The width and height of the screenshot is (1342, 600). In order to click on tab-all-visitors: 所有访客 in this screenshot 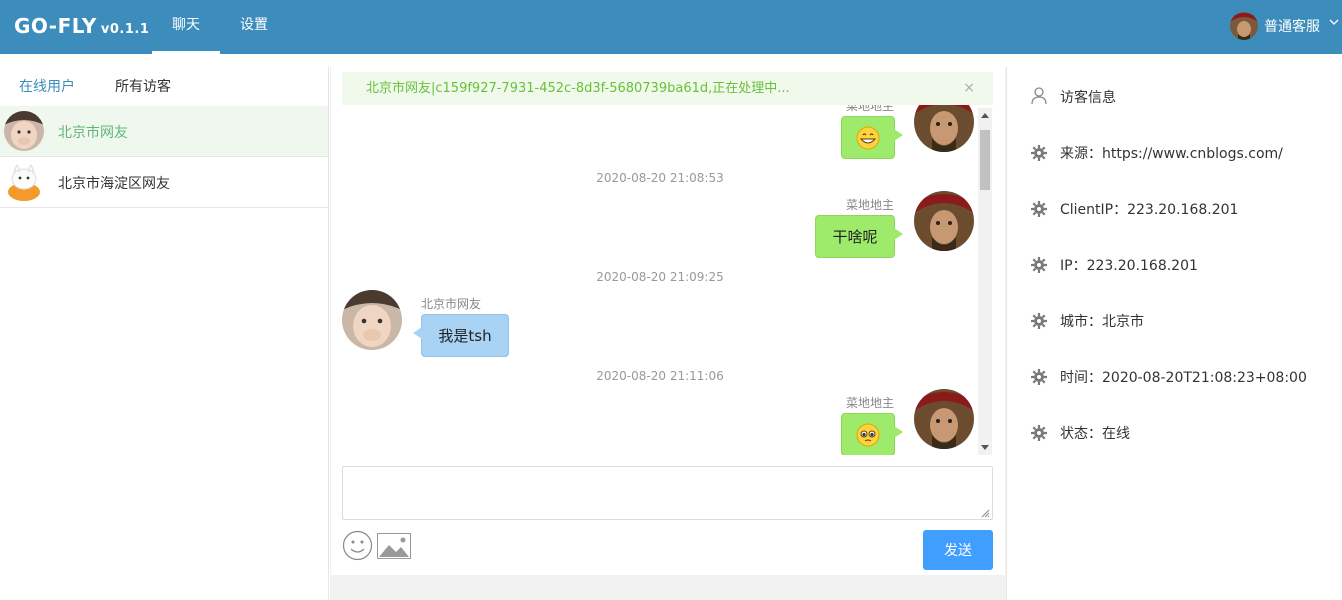, I will do `click(143, 87)`.